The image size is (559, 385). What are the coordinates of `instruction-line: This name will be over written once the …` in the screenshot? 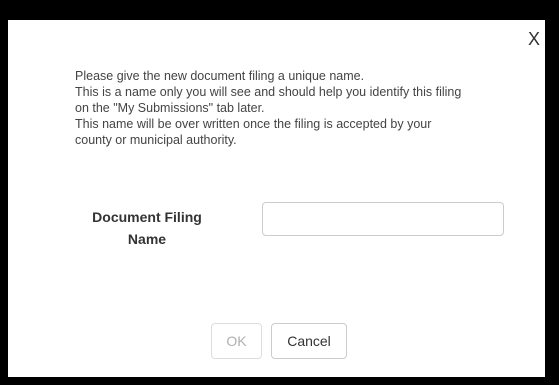 It's located at (253, 124).